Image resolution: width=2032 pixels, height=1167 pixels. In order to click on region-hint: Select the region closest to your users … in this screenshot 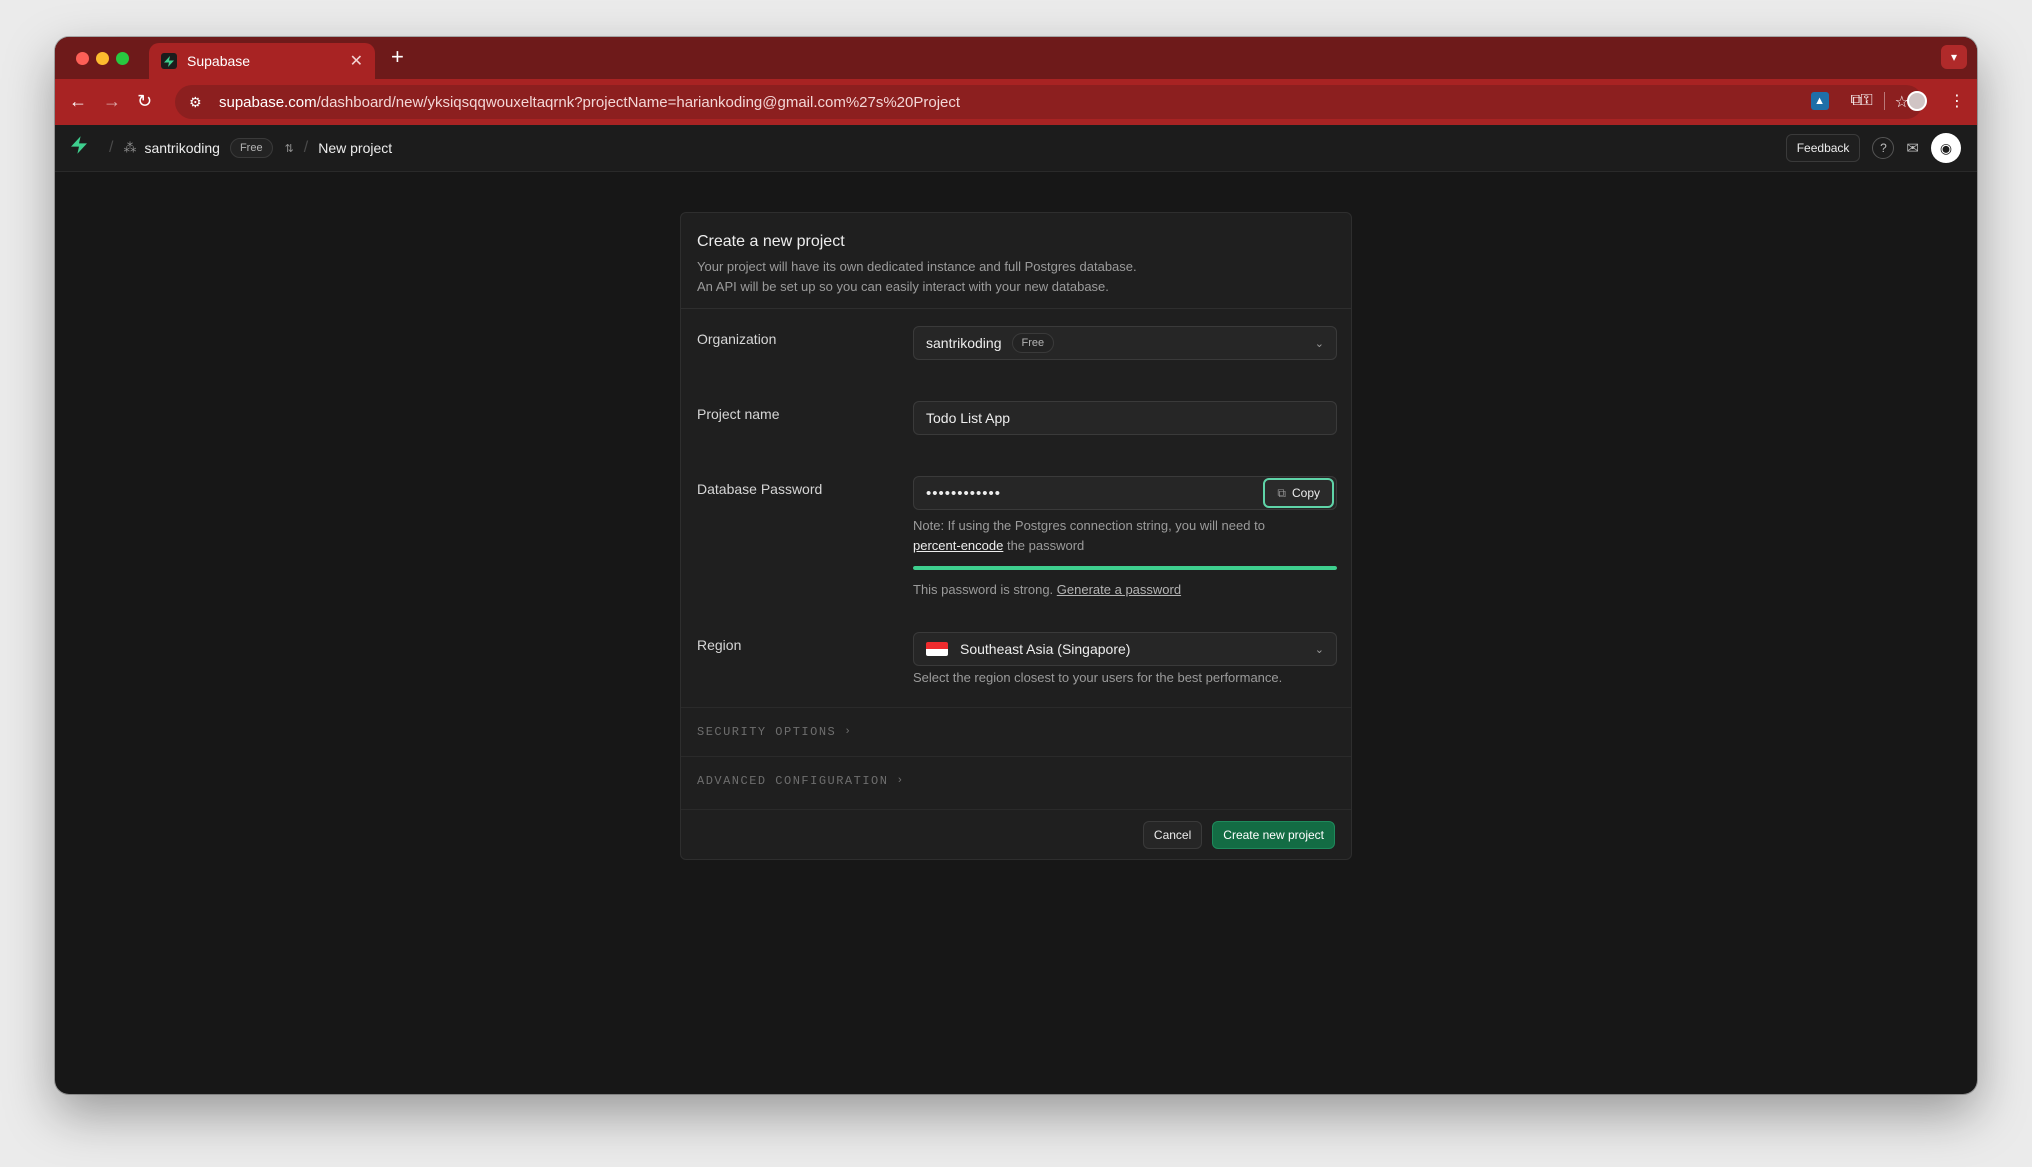, I will do `click(1098, 677)`.